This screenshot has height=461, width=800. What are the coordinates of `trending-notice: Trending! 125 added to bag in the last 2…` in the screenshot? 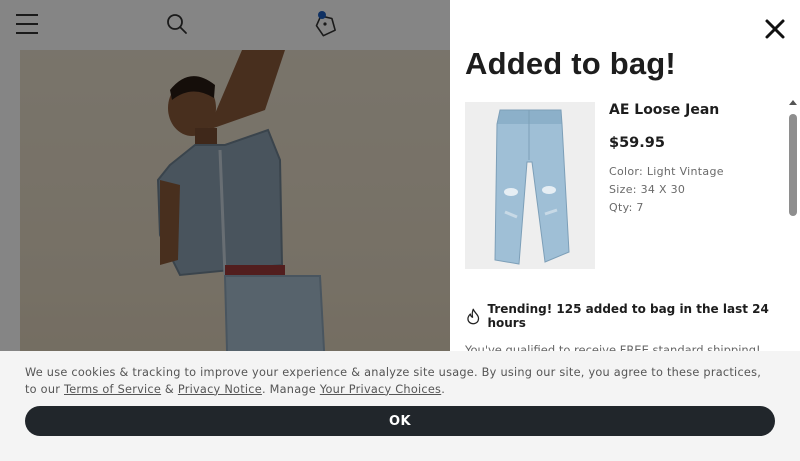 It's located at (633, 316).